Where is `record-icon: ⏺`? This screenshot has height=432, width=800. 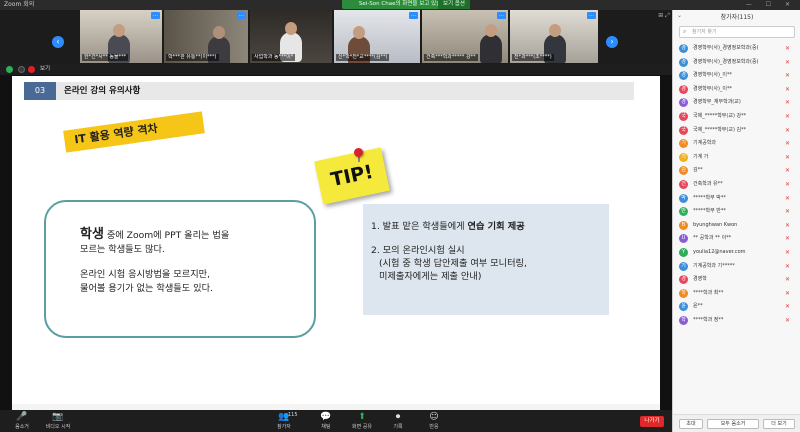 record-icon: ⏺ is located at coordinates (398, 417).